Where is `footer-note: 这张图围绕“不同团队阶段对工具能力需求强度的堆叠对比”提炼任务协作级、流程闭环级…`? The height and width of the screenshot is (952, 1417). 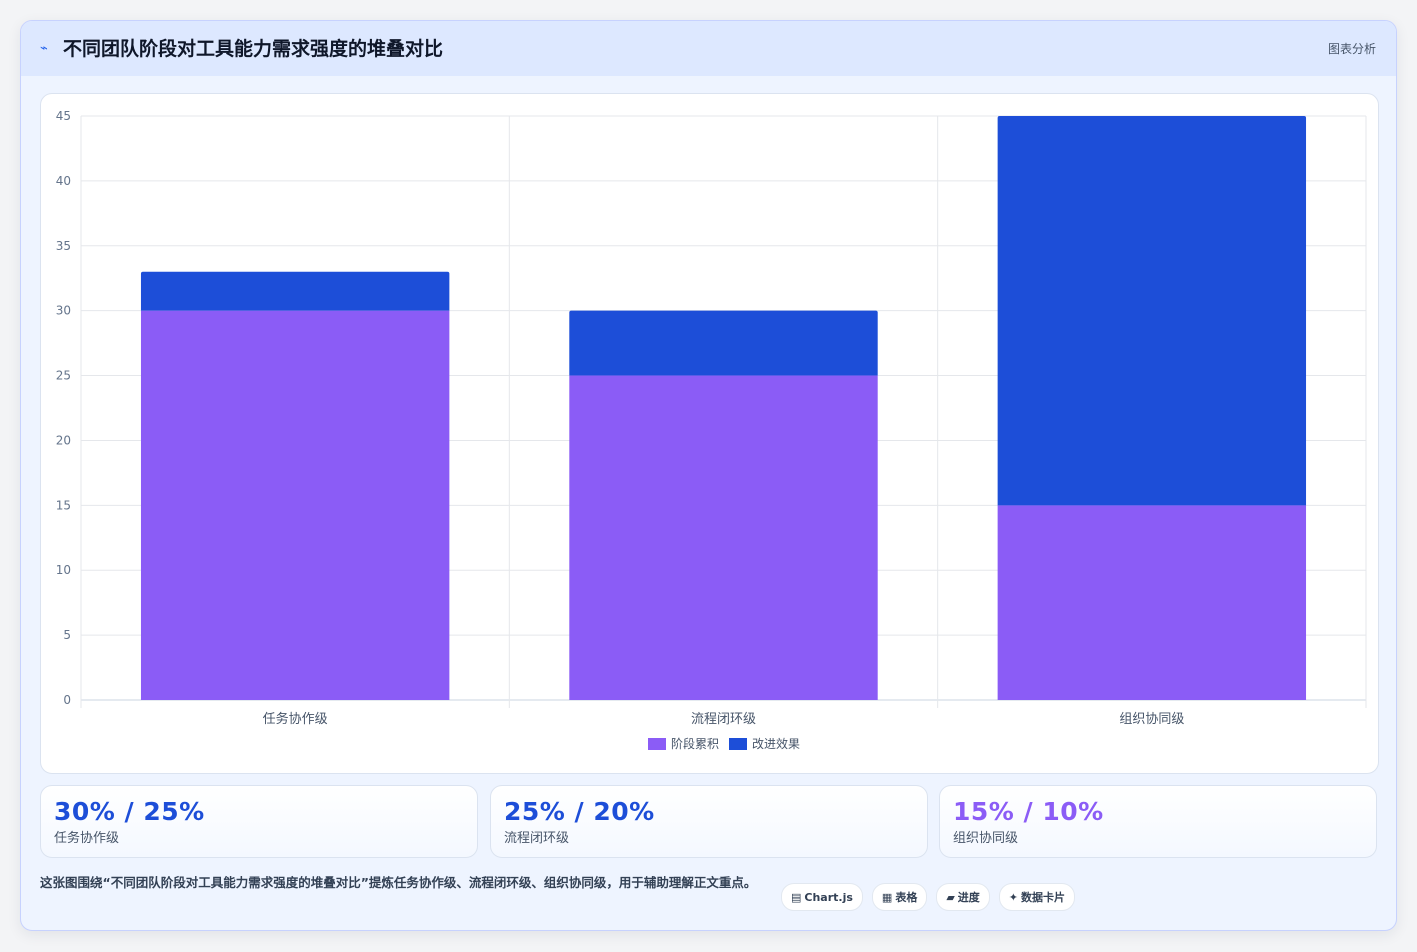 footer-note: 这张图围绕“不同团队阶段对工具能力需求强度的堆叠对比”提炼任务协作级、流程闭环级… is located at coordinates (398, 882).